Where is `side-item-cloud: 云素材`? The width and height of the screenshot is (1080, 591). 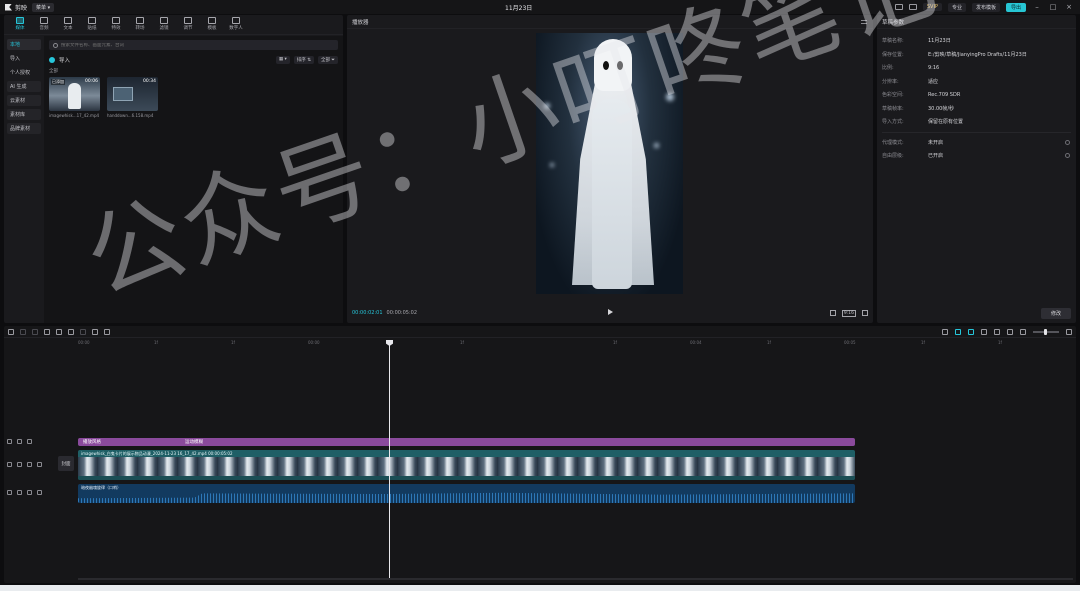 side-item-cloud: 云素材 is located at coordinates (24, 100).